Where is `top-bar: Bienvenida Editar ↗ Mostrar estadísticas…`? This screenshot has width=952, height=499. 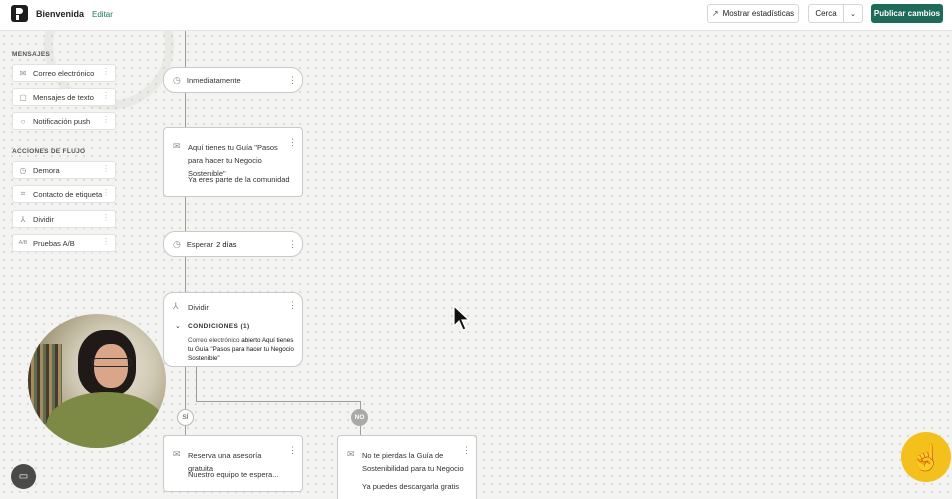
top-bar: Bienvenida Editar ↗ Mostrar estadísticas… is located at coordinates (476, 15).